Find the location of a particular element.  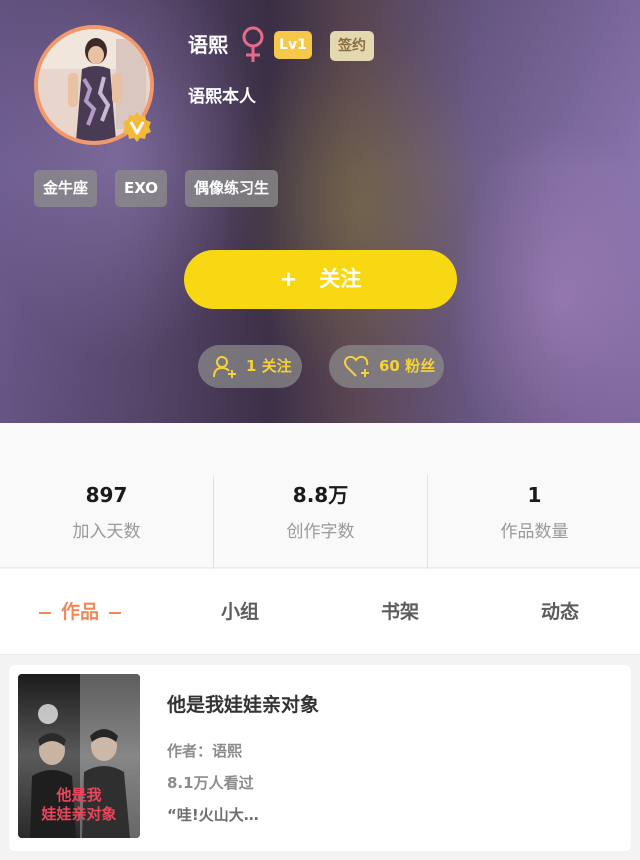

level-badge: Lv1 is located at coordinates (293, 45).